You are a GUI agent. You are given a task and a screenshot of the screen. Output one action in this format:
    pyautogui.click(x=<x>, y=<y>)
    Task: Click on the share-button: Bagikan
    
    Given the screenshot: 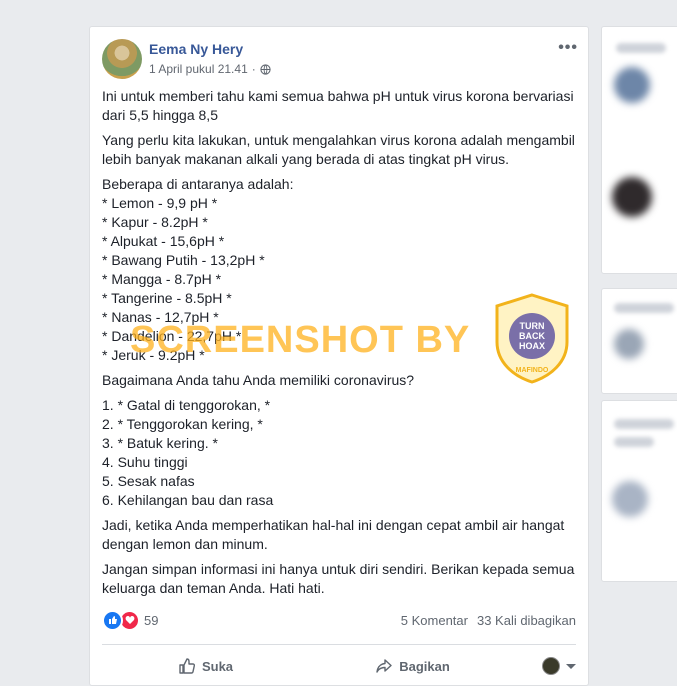 What is the action you would take?
    pyautogui.click(x=412, y=666)
    